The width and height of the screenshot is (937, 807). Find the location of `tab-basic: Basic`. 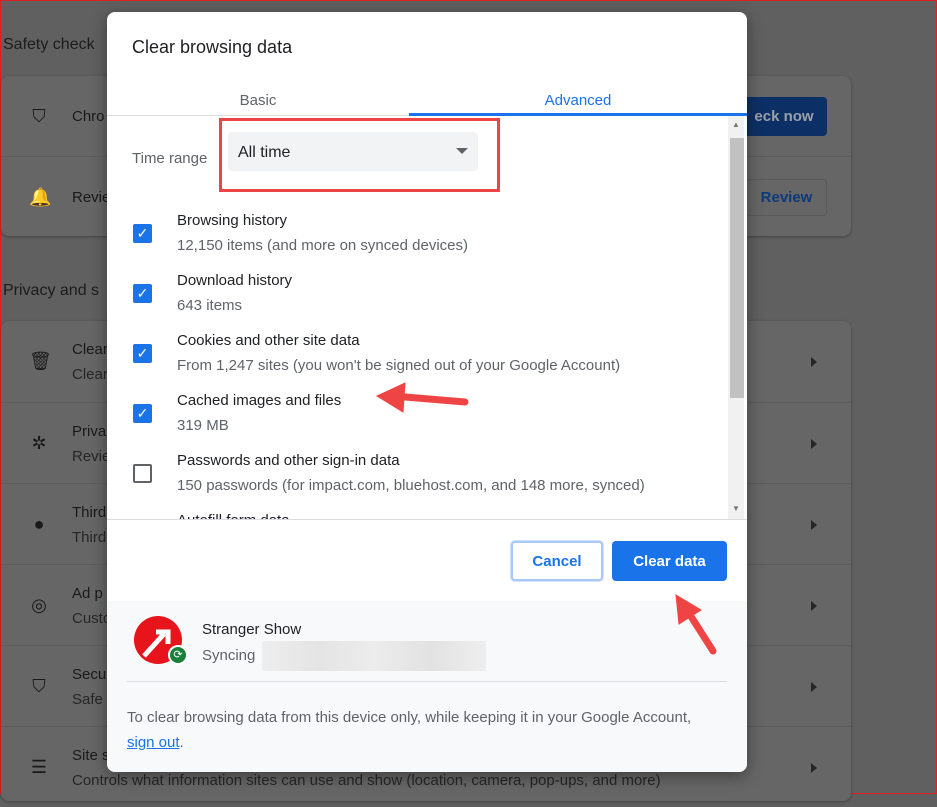

tab-basic: Basic is located at coordinates (258, 99).